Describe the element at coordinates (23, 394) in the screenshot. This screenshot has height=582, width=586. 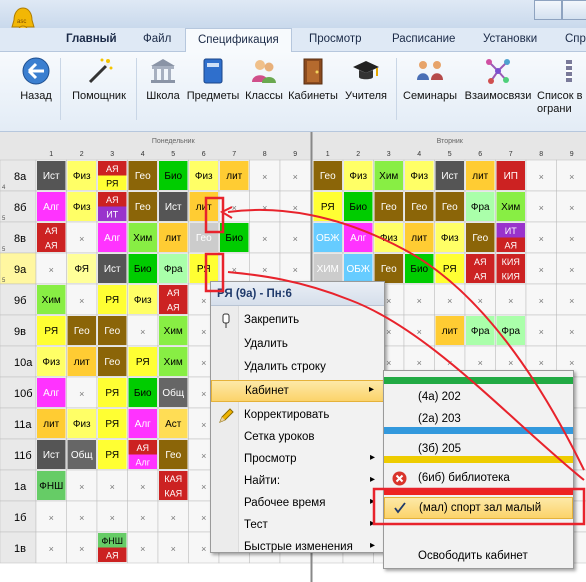
I see `class-label: 10б` at that location.